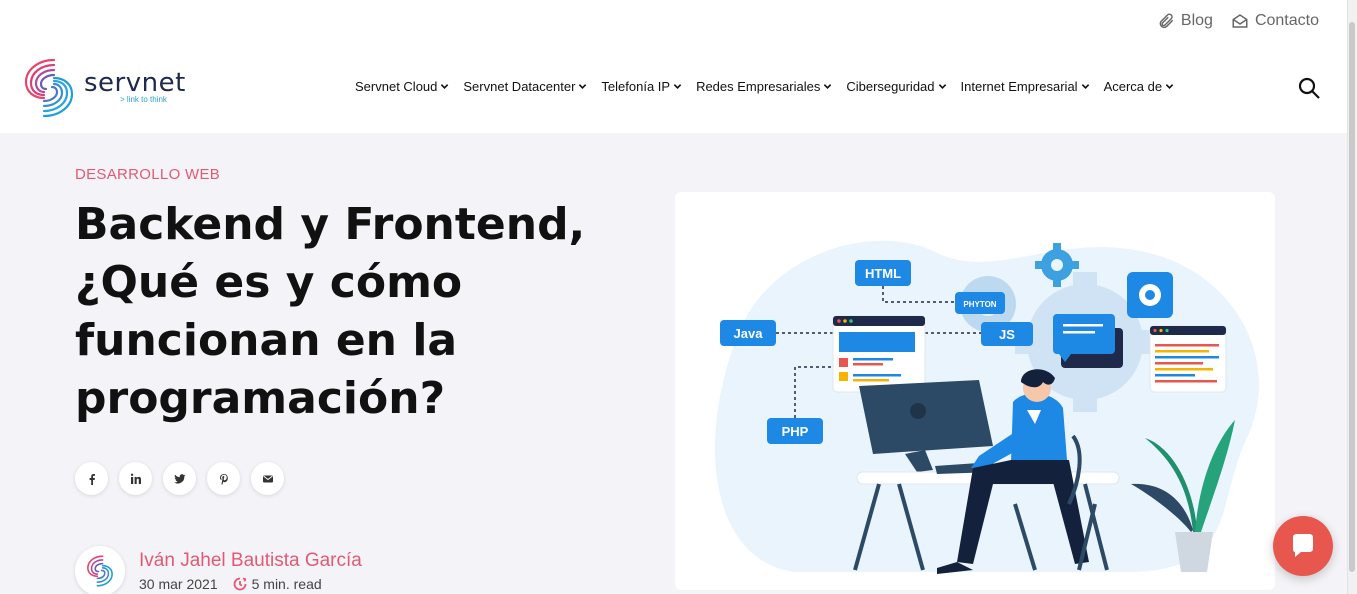 Image resolution: width=1357 pixels, height=594 pixels. I want to click on nav-label: Ciberseguridad, so click(890, 86).